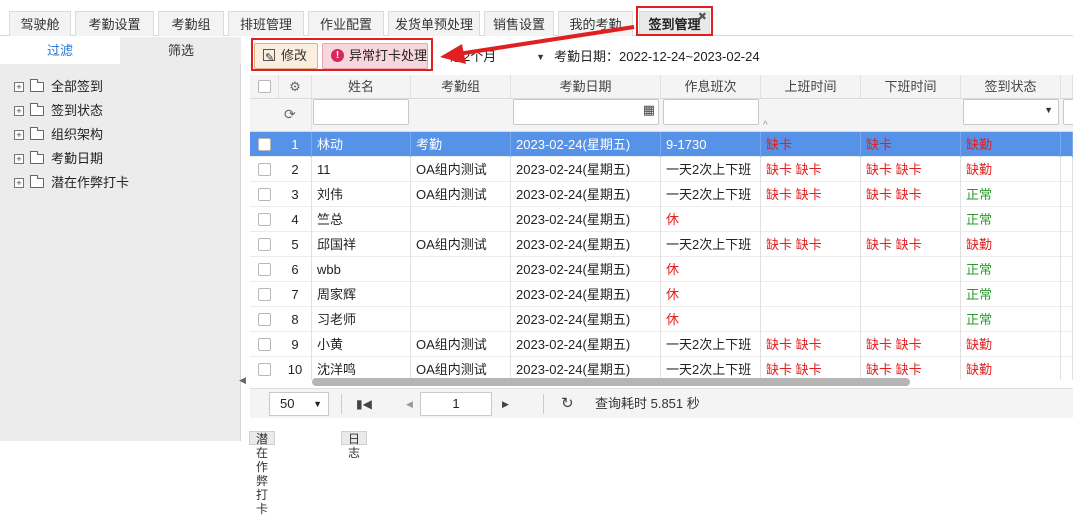 This screenshot has height=516, width=1073. Describe the element at coordinates (262, 473) in the screenshot. I see `tab-potential-cheat: 潜在作弊打卡` at that location.